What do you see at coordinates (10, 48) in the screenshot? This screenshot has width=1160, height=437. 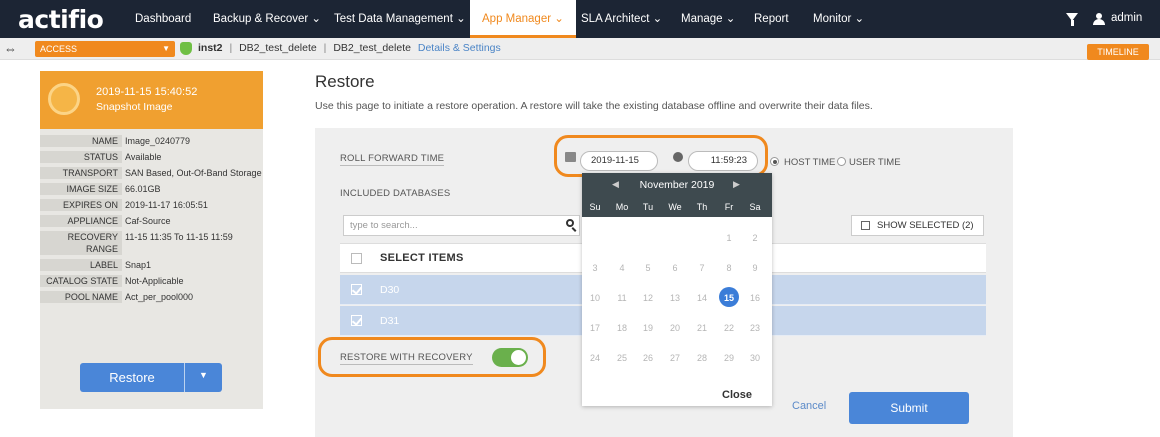 I see `back-arrow-icon: ⇔` at bounding box center [10, 48].